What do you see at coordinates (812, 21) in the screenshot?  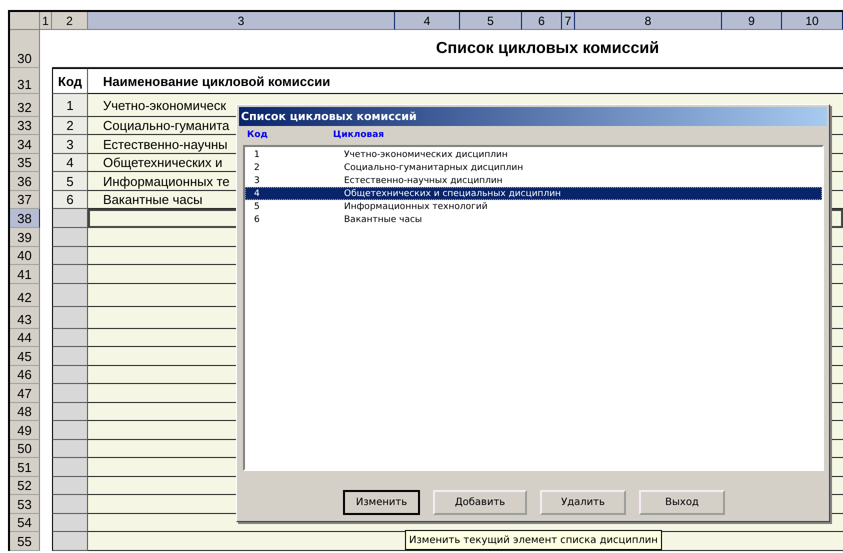 I see `column-header: 10` at bounding box center [812, 21].